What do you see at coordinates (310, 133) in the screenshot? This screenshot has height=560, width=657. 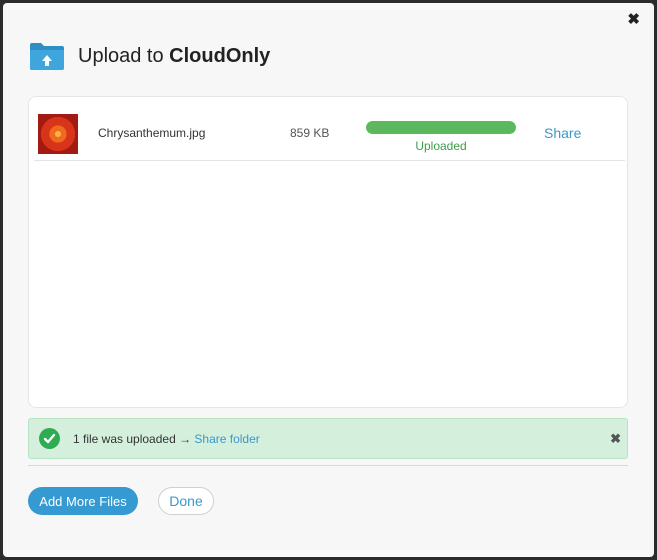 I see `file-size: 859 KB` at bounding box center [310, 133].